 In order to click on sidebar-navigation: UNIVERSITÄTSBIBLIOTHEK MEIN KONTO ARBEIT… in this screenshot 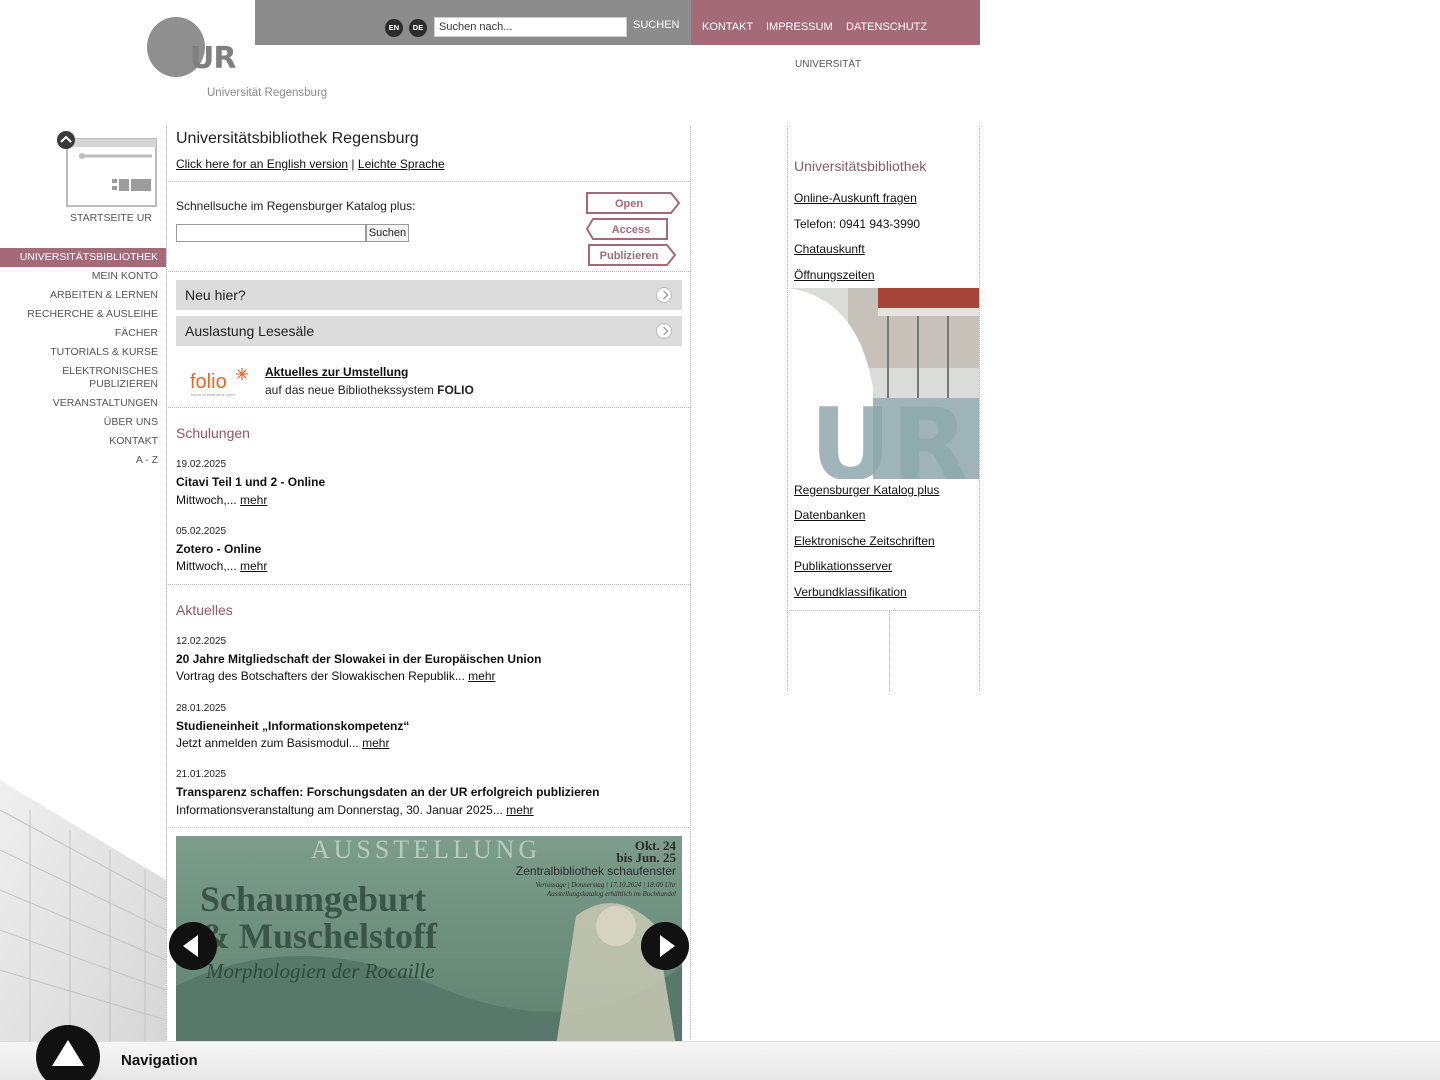, I will do `click(83, 359)`.